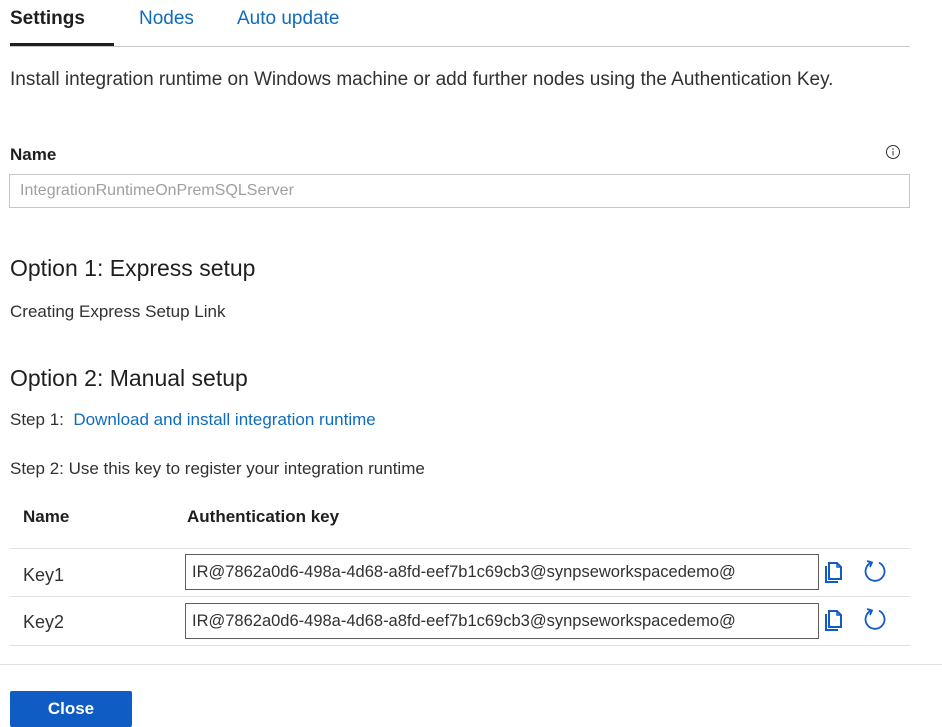 This screenshot has width=942, height=727. Describe the element at coordinates (263, 516) in the screenshot. I see `column-header-auth-key: Authentication key` at that location.